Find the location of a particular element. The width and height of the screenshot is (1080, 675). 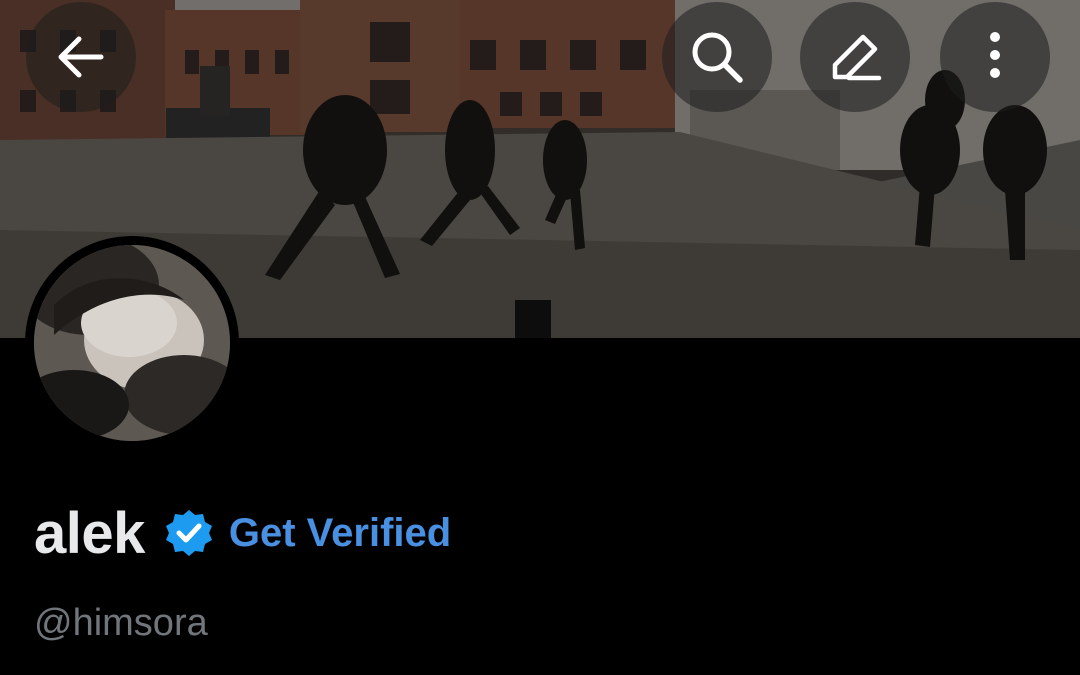

back-button is located at coordinates (81, 57).